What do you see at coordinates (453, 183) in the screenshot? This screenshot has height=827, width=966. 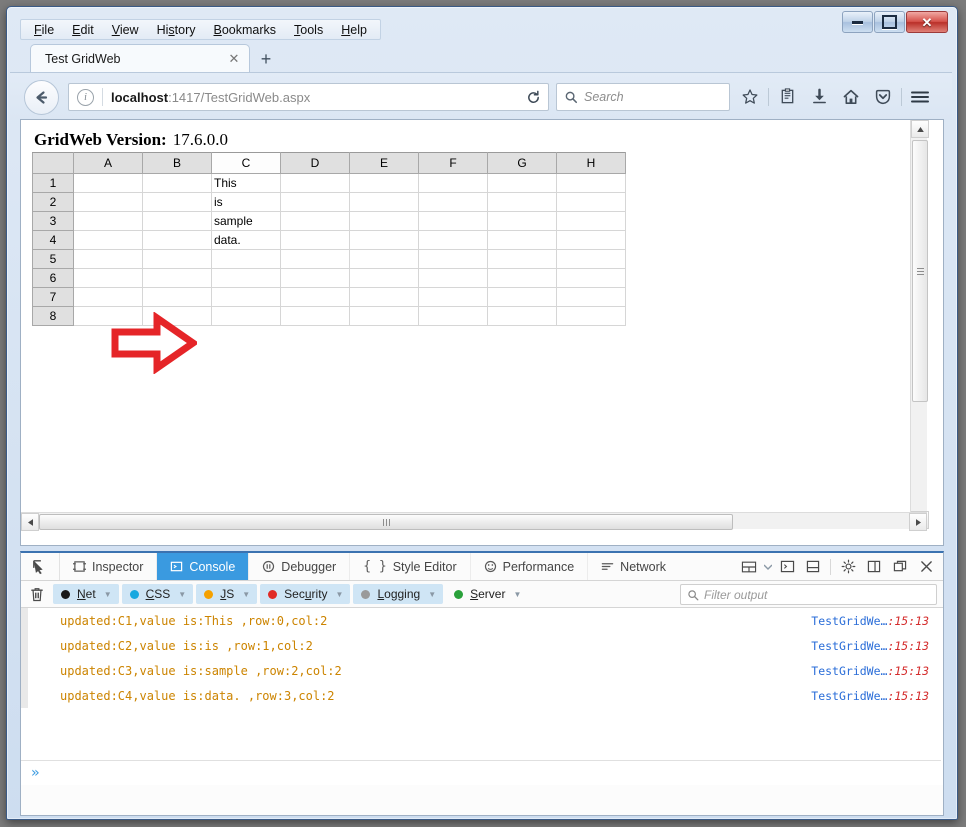 I see `cell-F1` at bounding box center [453, 183].